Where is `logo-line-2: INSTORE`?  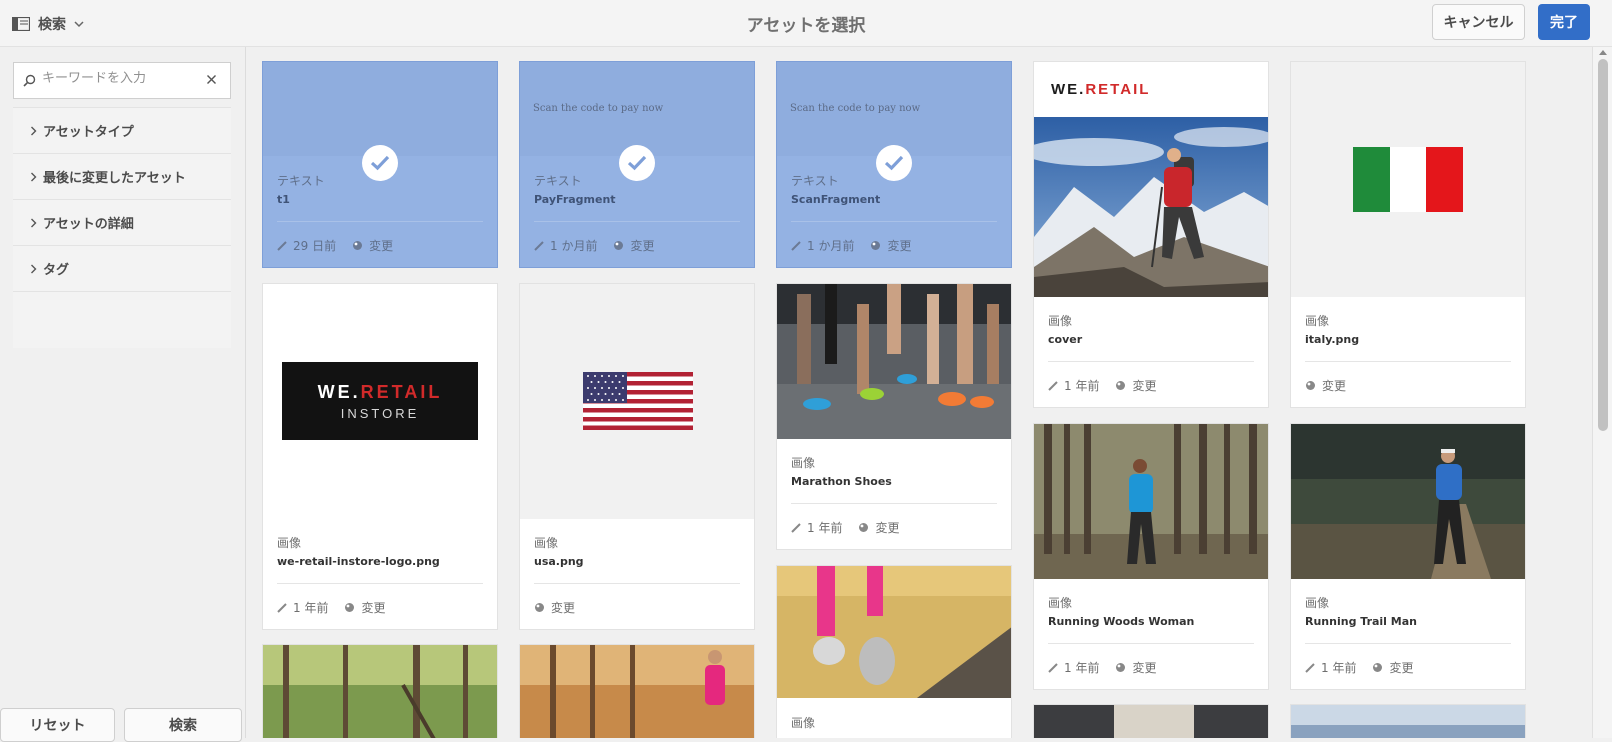
logo-line-2: INSTORE is located at coordinates (380, 413).